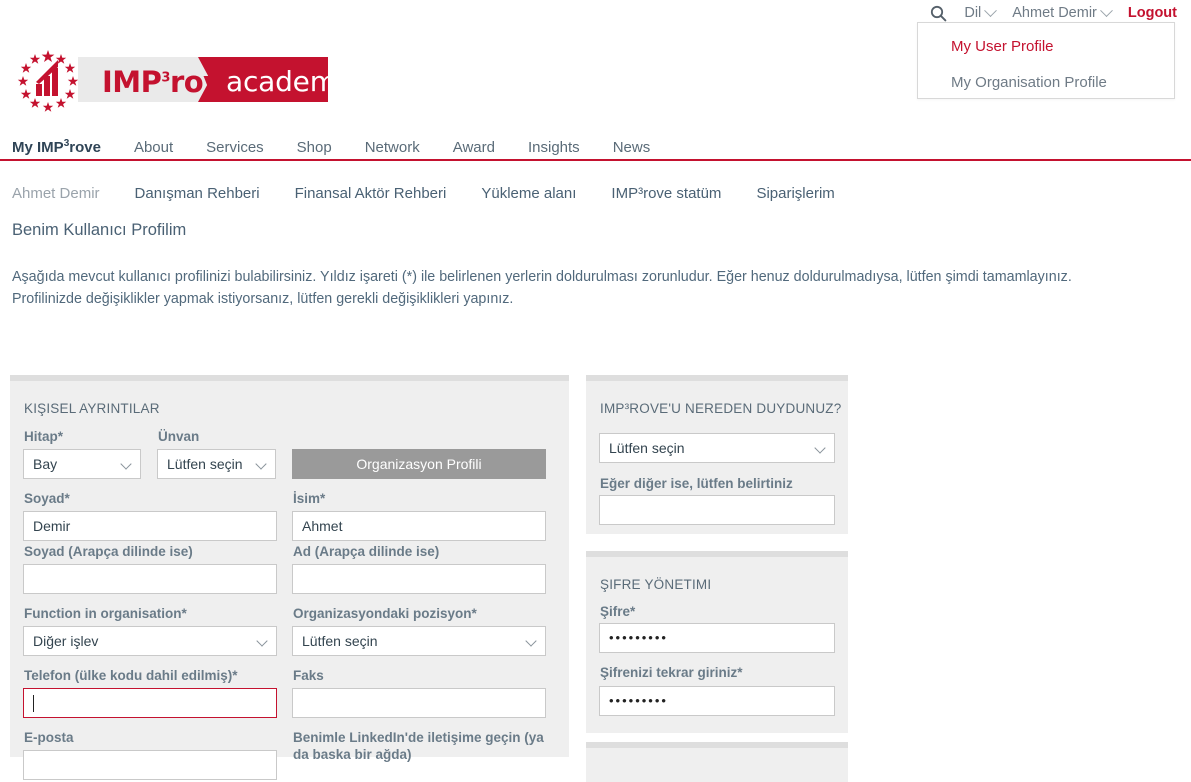 The image size is (1191, 782). What do you see at coordinates (595, 160) in the screenshot?
I see `nav-underline` at bounding box center [595, 160].